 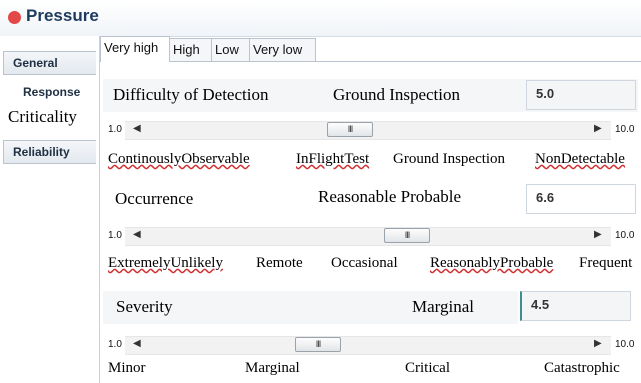 I want to click on occurrence-option: ExtremelyUnlikely, so click(x=165, y=263).